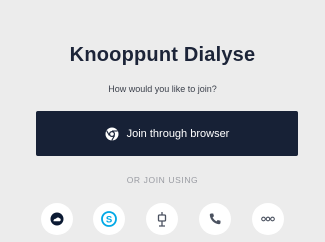 Image resolution: width=325 pixels, height=242 pixels. I want to click on video-device-join-button, so click(162, 219).